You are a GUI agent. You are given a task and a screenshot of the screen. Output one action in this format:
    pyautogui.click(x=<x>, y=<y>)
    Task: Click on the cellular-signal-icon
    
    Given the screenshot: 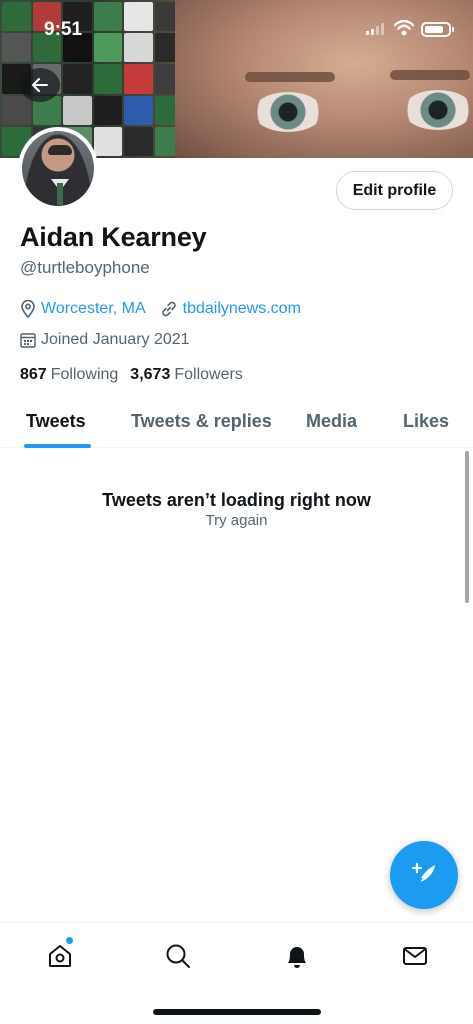 What is the action you would take?
    pyautogui.click(x=375, y=29)
    